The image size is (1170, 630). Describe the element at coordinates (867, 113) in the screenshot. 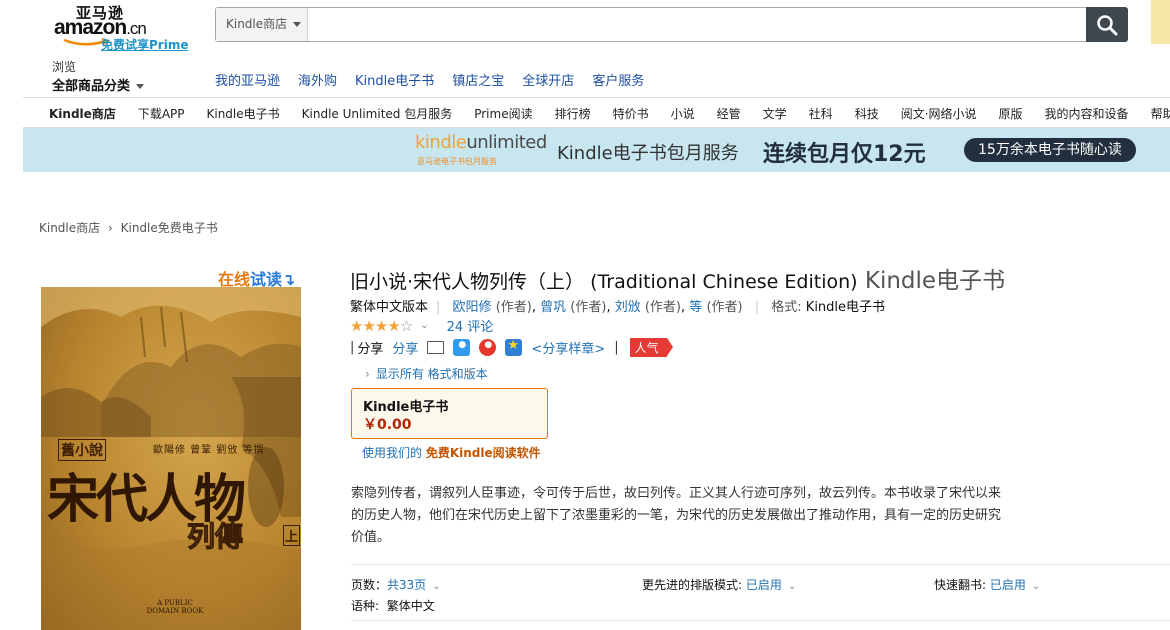

I see `subnav-technology: 科技` at that location.